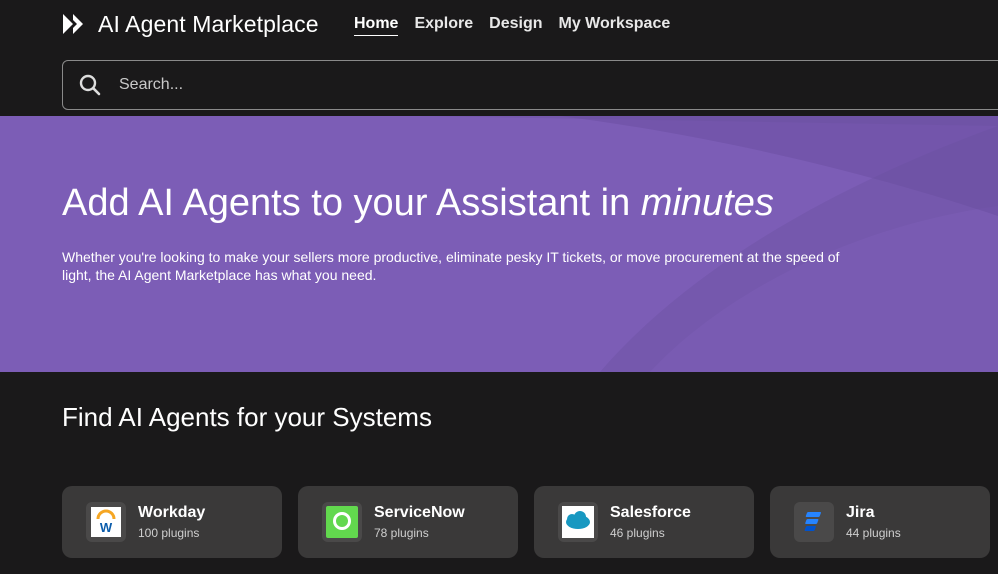 This screenshot has width=998, height=574. Describe the element at coordinates (90, 85) in the screenshot. I see `search-icon` at that location.